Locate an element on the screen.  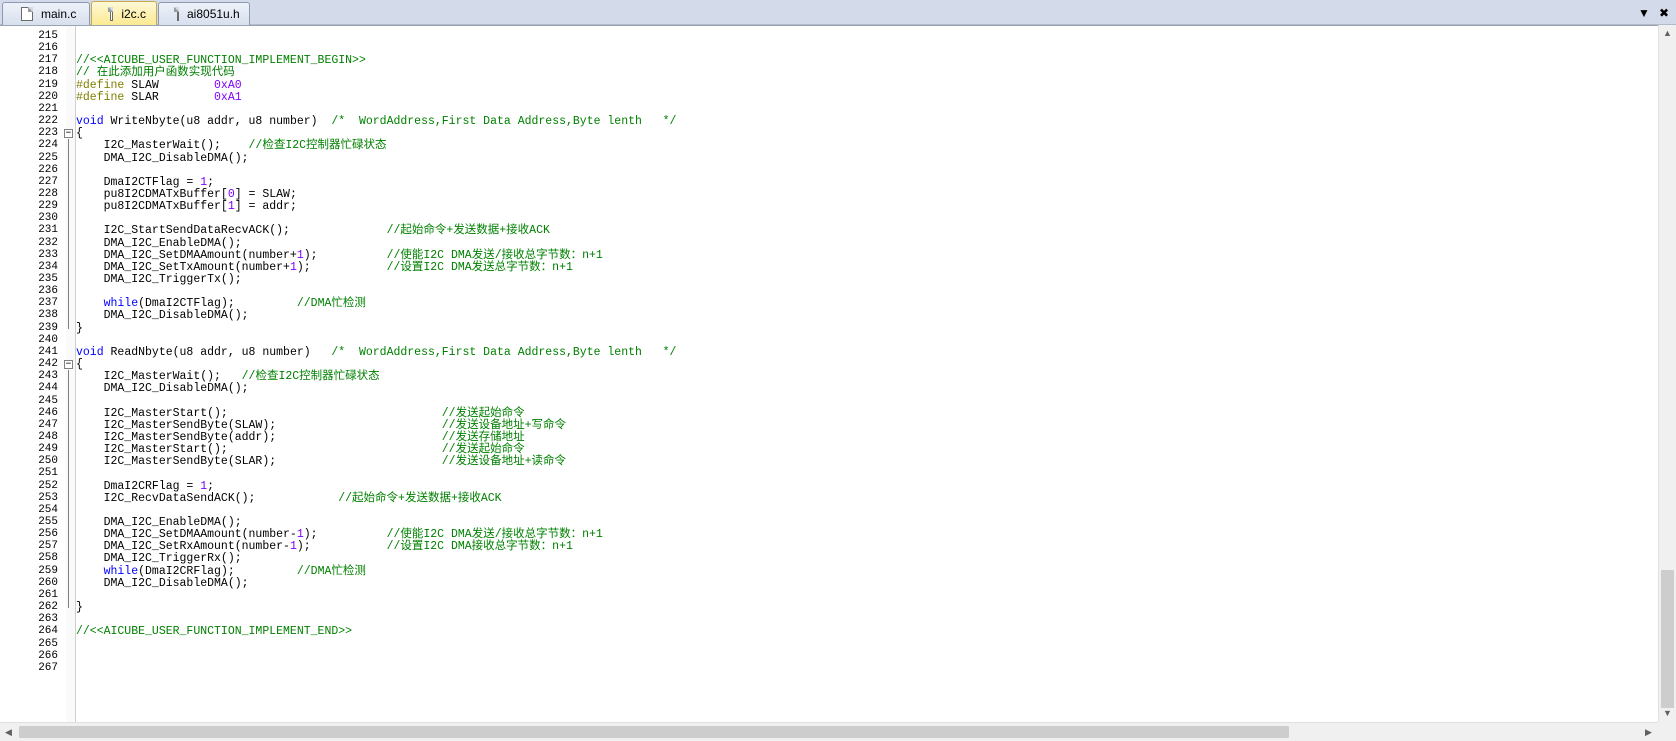
code-token-text: I2C_MasterSendByte(addr); is located at coordinates (259, 437).